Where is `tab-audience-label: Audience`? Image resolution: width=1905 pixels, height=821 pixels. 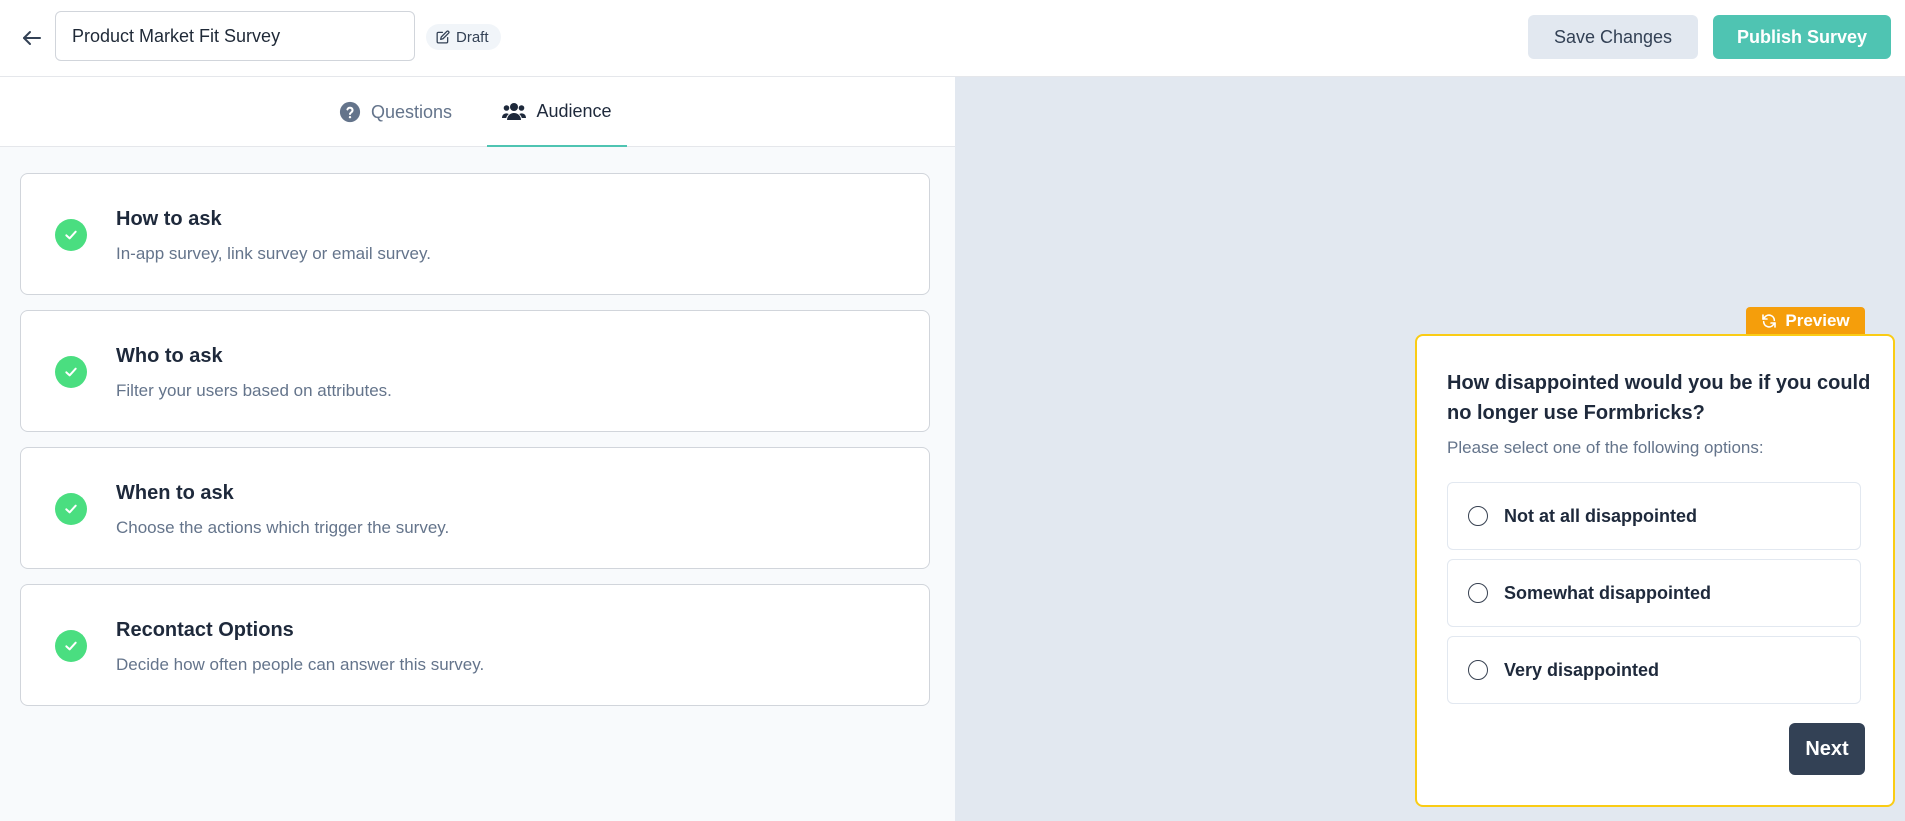
tab-audience-label: Audience is located at coordinates (574, 110).